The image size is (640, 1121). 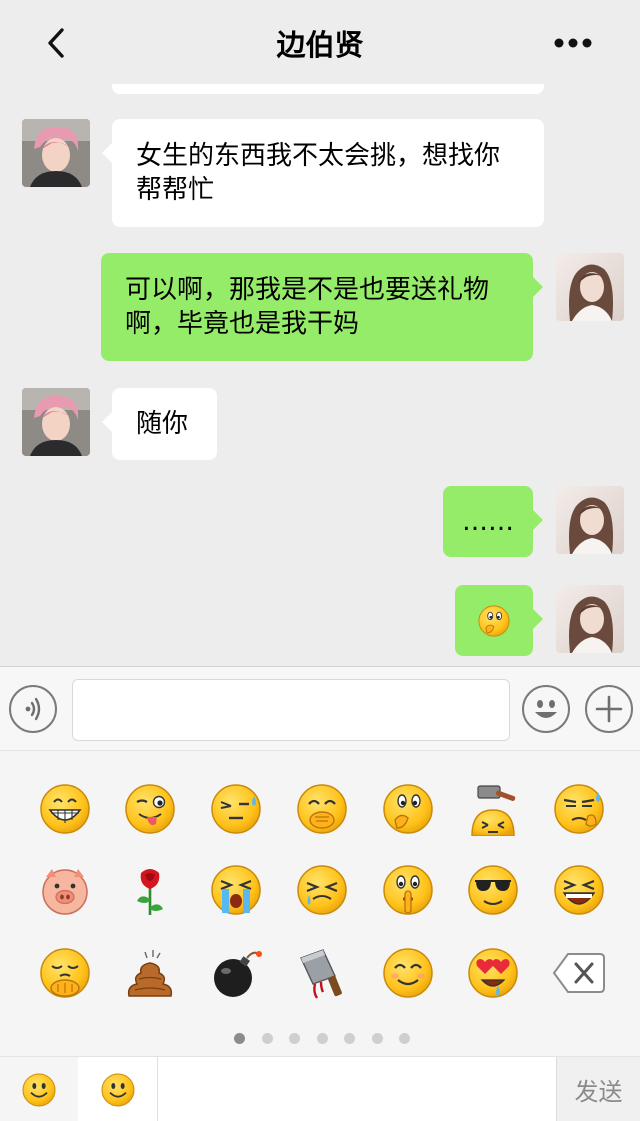 What do you see at coordinates (236, 973) in the screenshot?
I see `bomb-emoji-icon` at bounding box center [236, 973].